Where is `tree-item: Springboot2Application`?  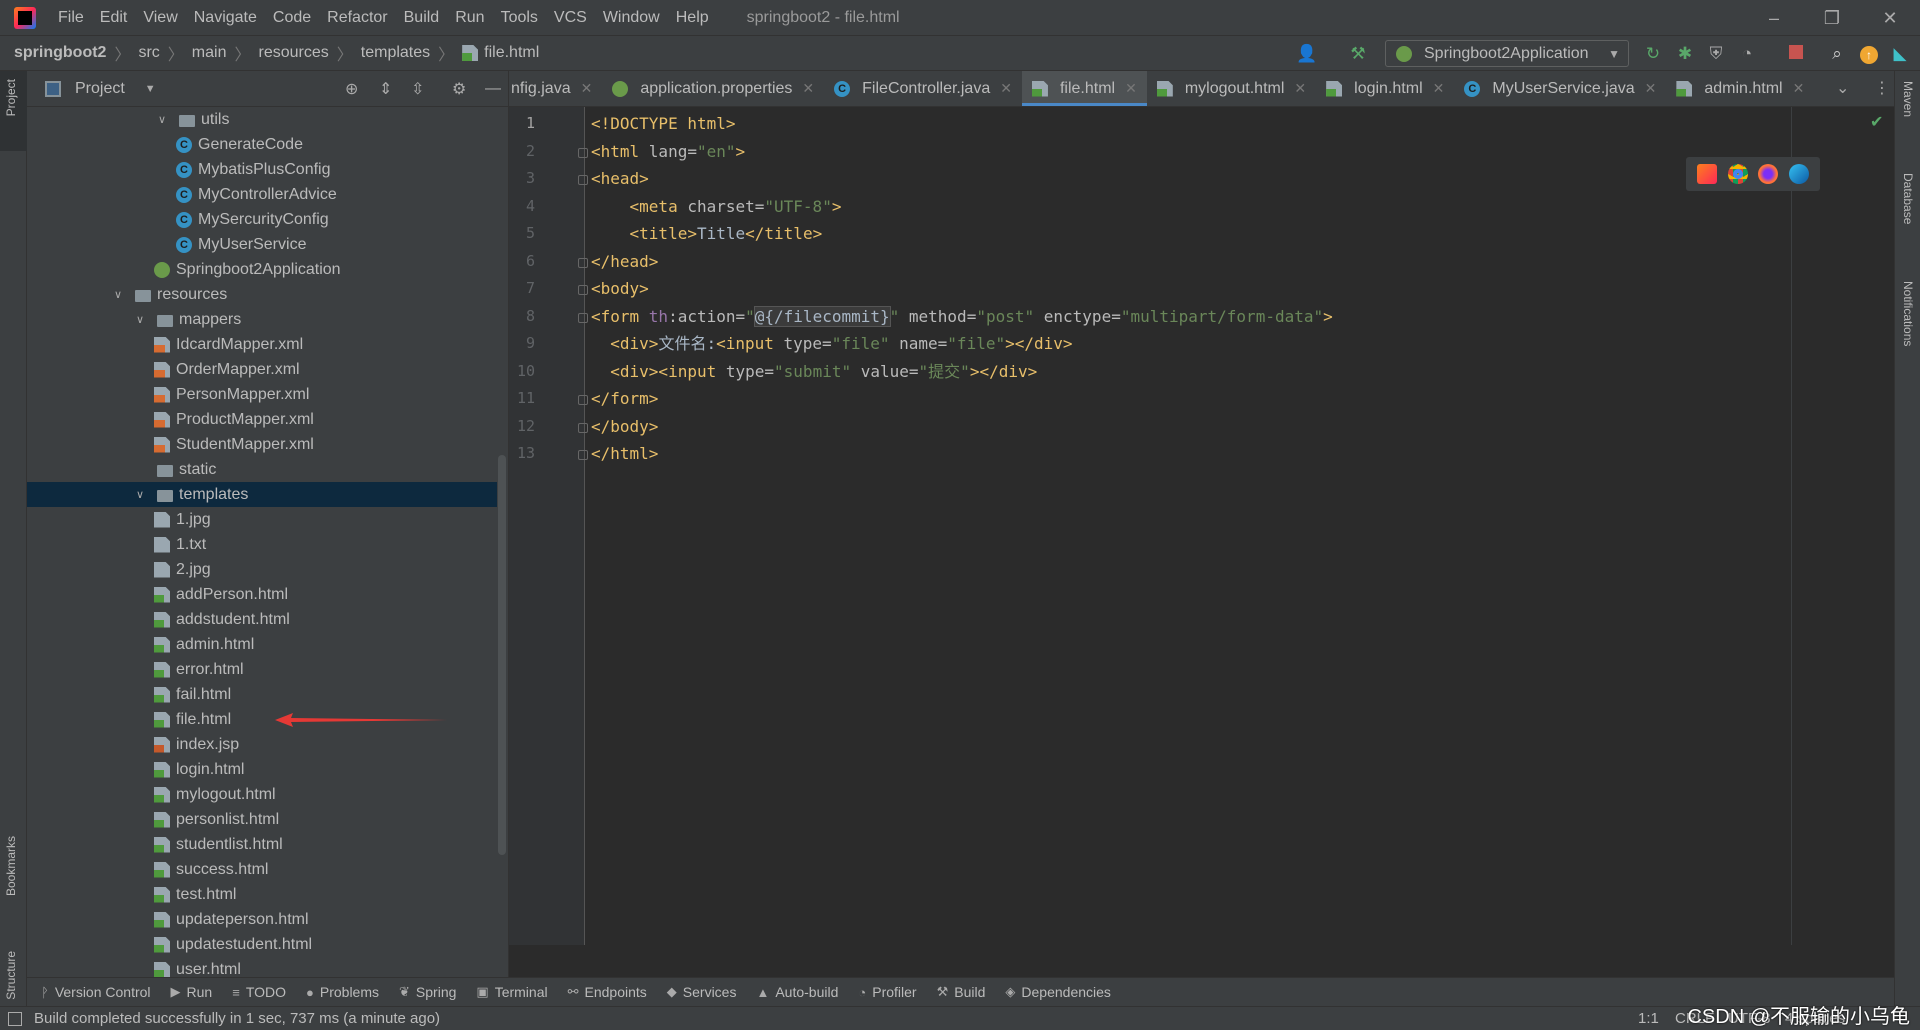 tree-item: Springboot2Application is located at coordinates (262, 269).